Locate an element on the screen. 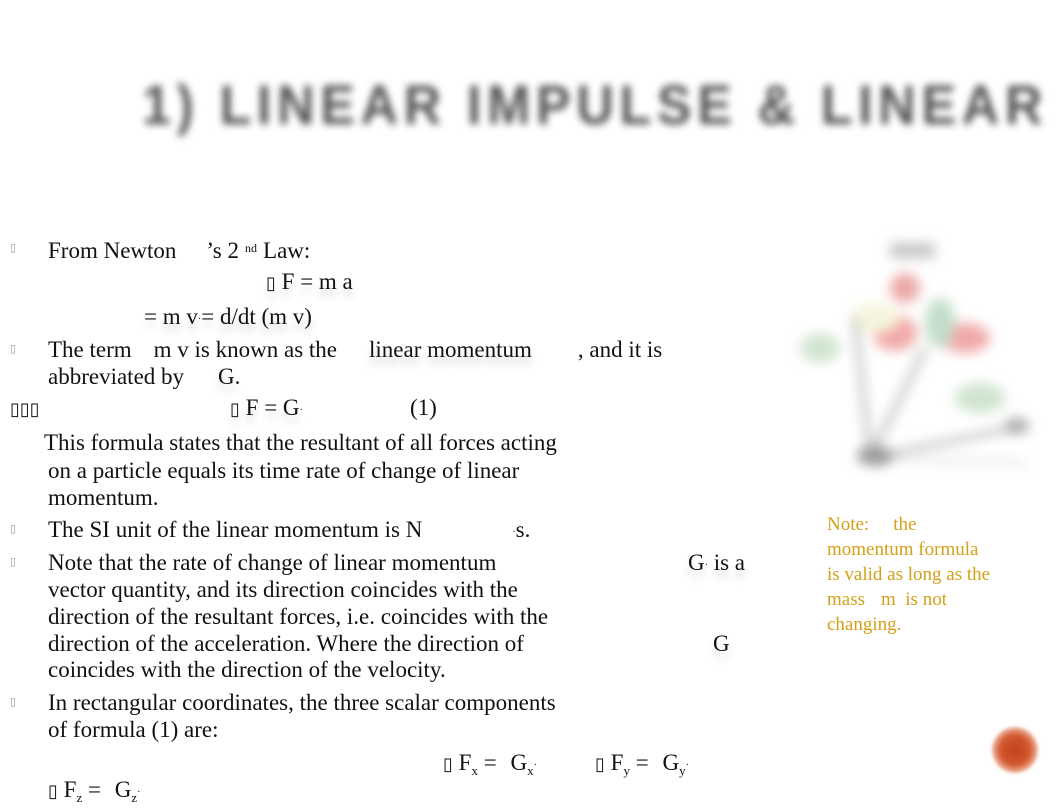  text: ’s 2 is located at coordinates (223, 250).